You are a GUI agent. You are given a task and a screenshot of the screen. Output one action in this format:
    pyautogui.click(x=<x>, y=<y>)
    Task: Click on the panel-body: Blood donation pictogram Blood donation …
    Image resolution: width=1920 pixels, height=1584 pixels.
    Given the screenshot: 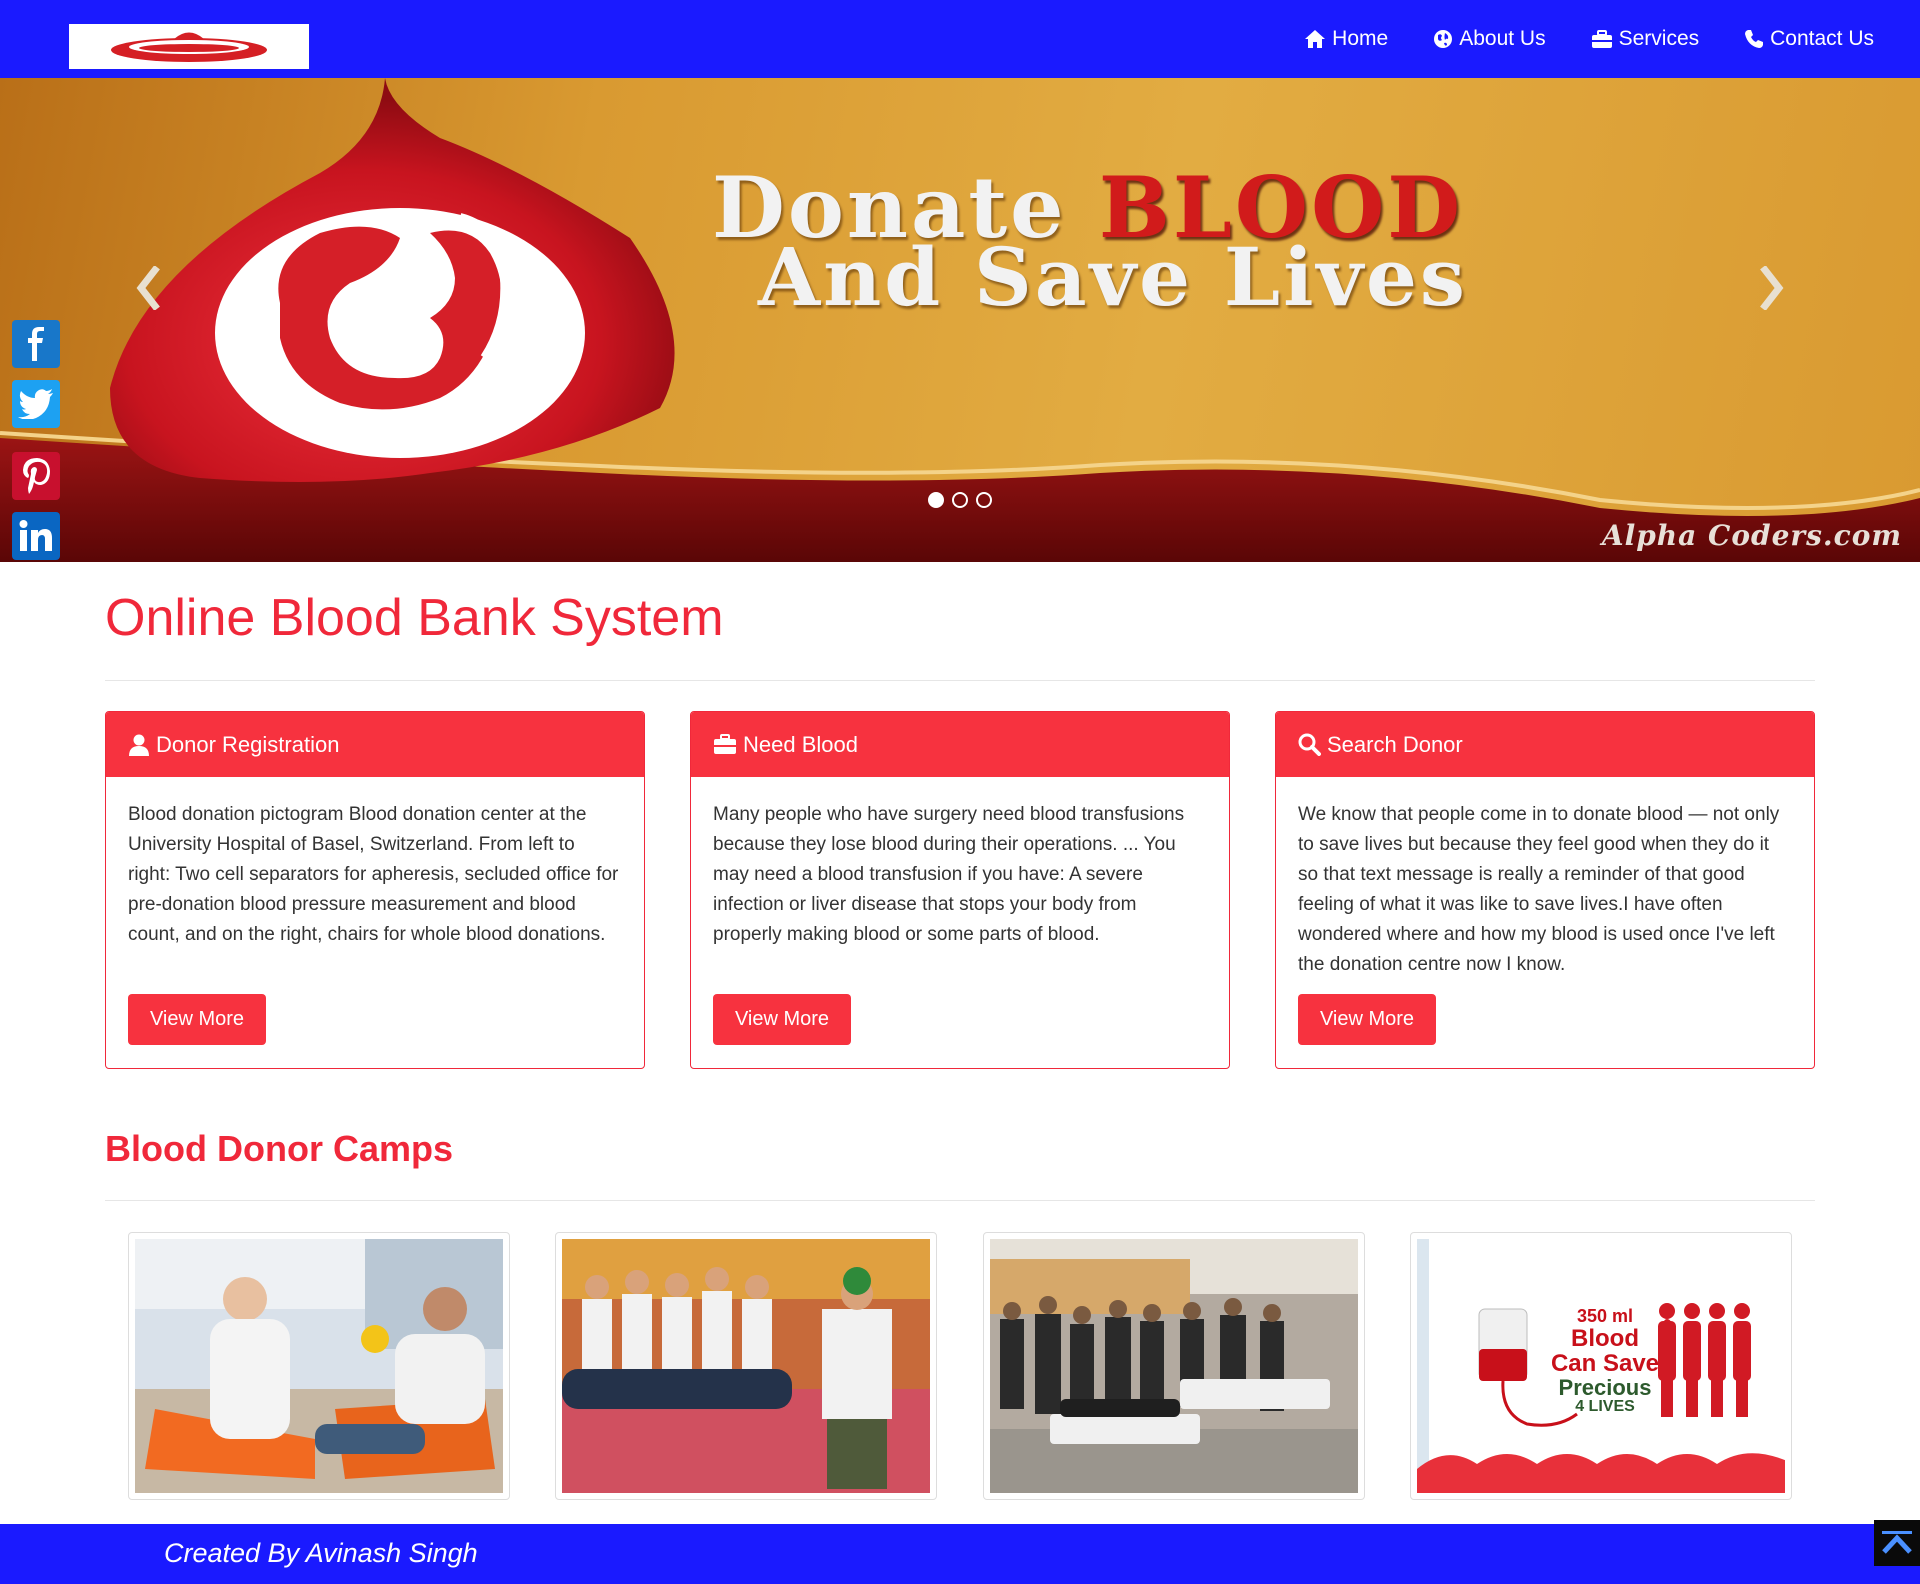 What is the action you would take?
    pyautogui.click(x=373, y=874)
    